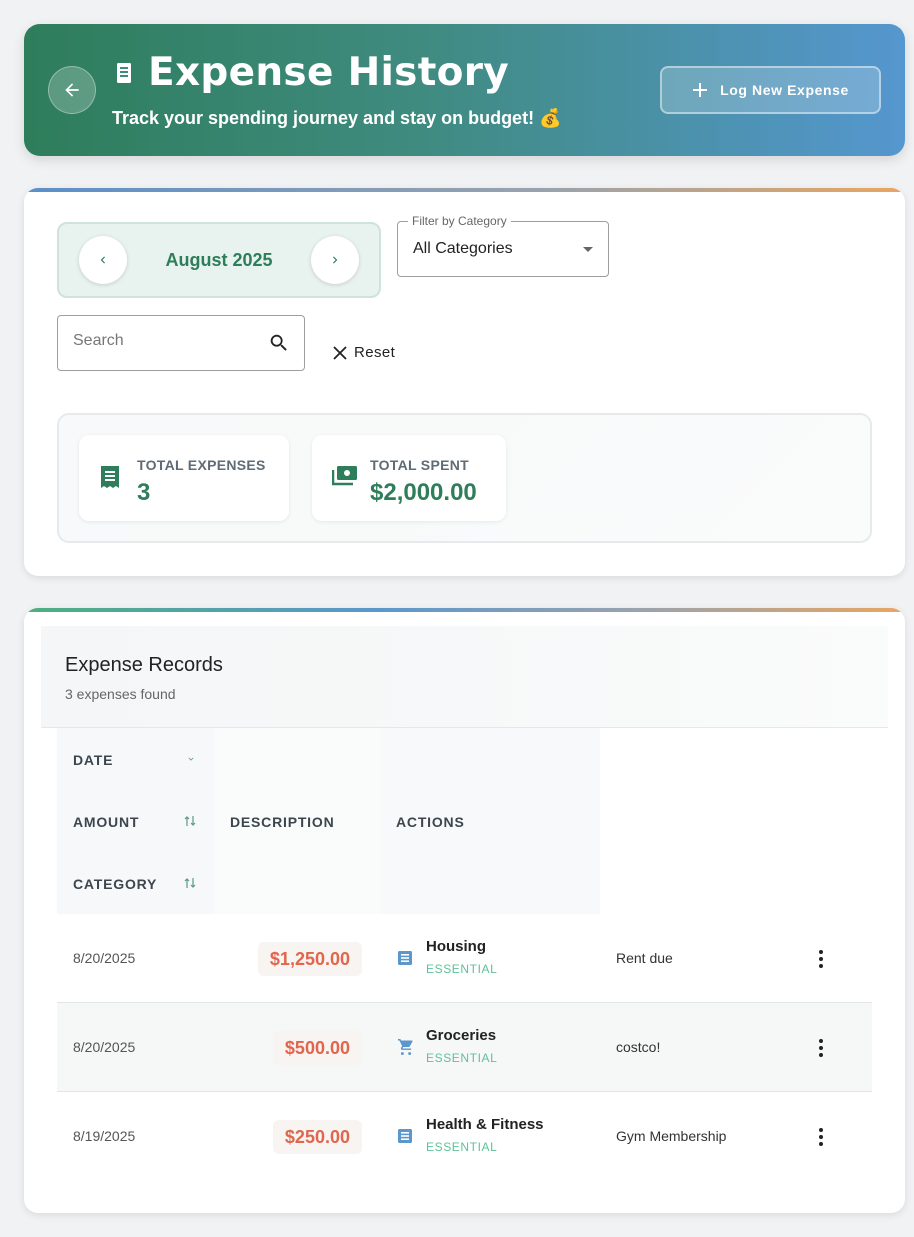 This screenshot has height=1237, width=914. Describe the element at coordinates (309, 959) in the screenshot. I see `row-amount: $1,250.00` at that location.